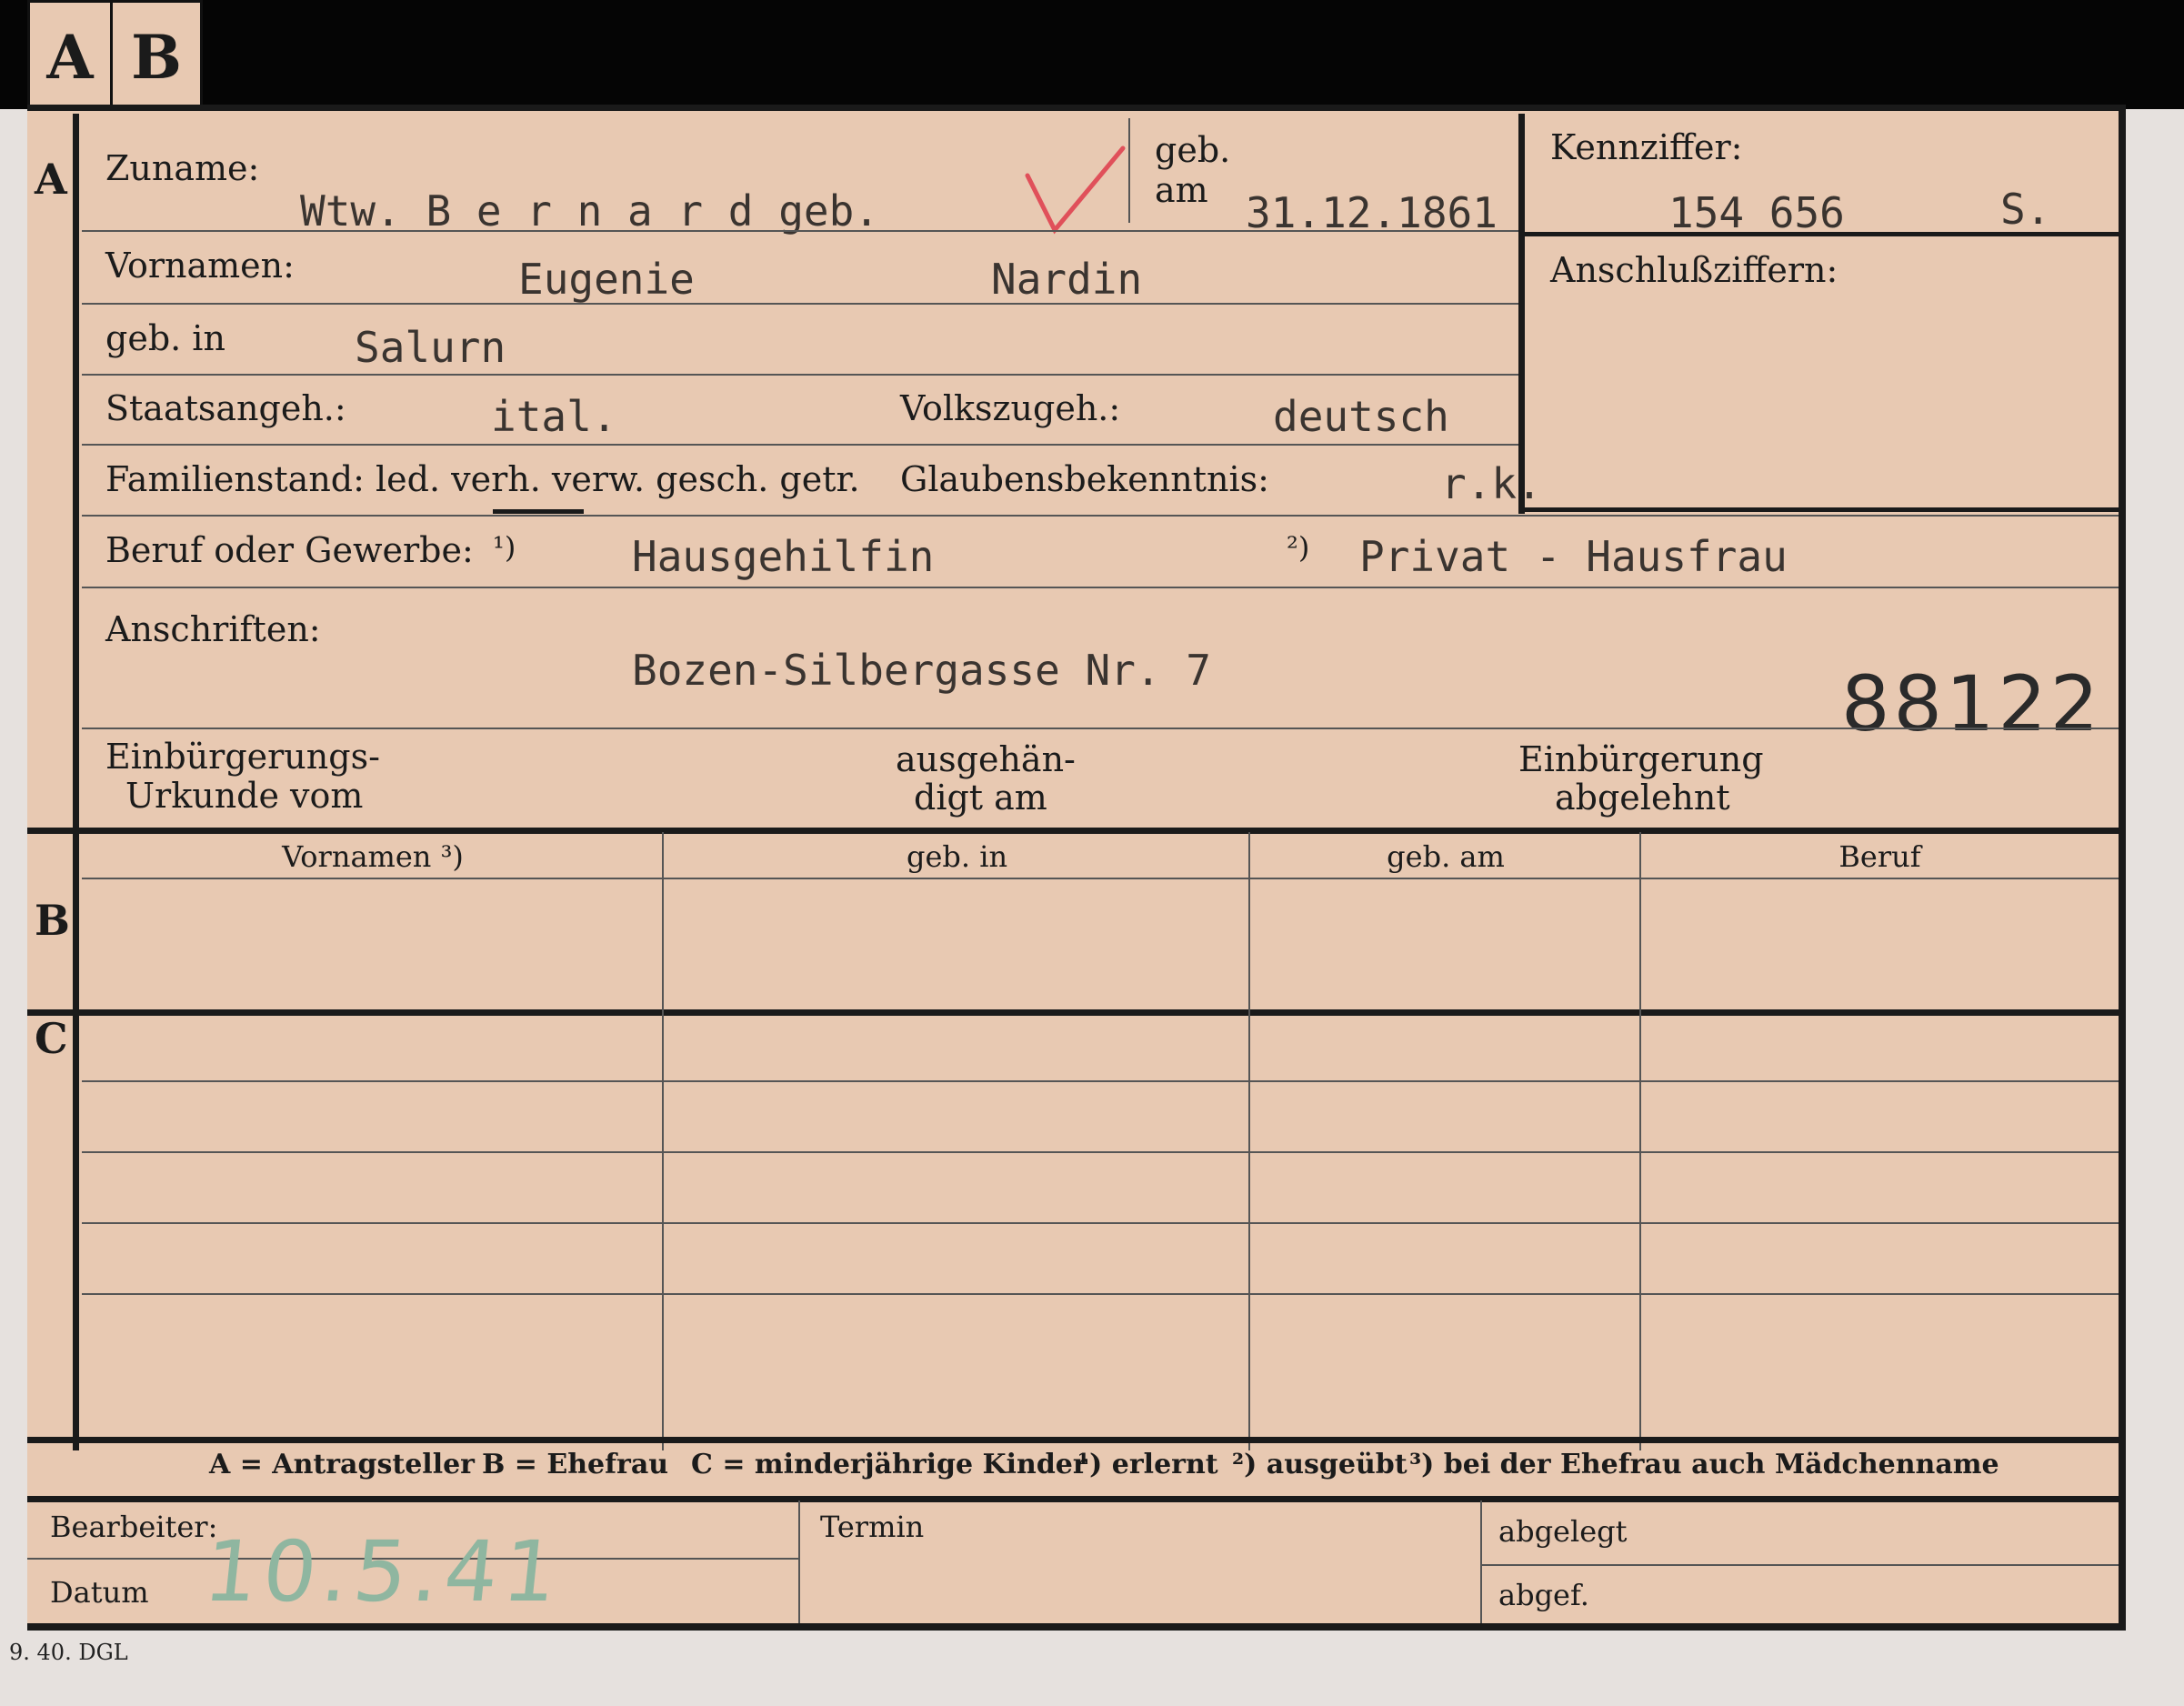 The width and height of the screenshot is (2184, 1706). Describe the element at coordinates (1129, 170) in the screenshot. I see `zuname-divider` at that location.